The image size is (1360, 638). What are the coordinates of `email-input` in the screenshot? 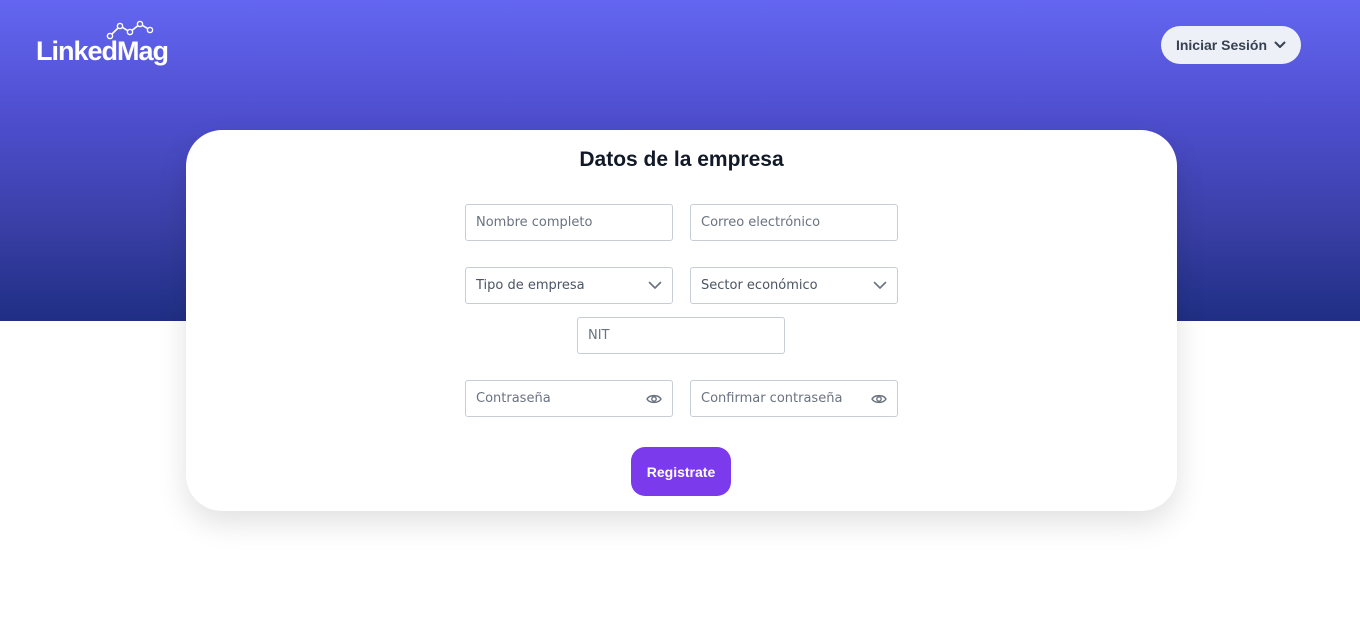 It's located at (794, 222).